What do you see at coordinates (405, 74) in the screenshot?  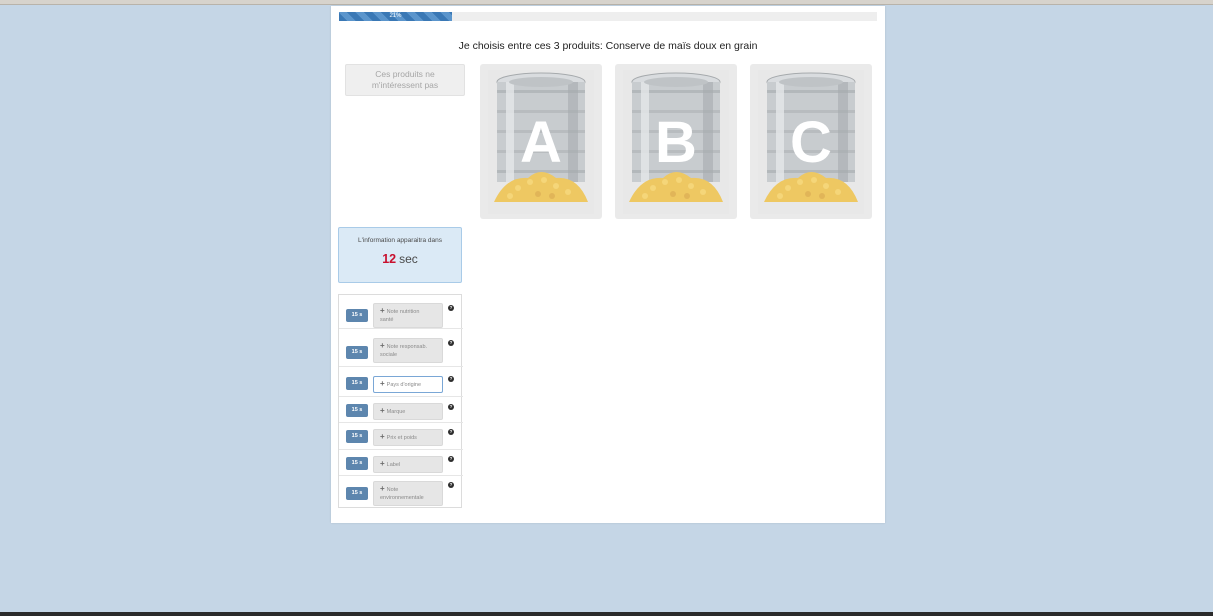 I see `not-interested-line1: Ces produits ne` at bounding box center [405, 74].